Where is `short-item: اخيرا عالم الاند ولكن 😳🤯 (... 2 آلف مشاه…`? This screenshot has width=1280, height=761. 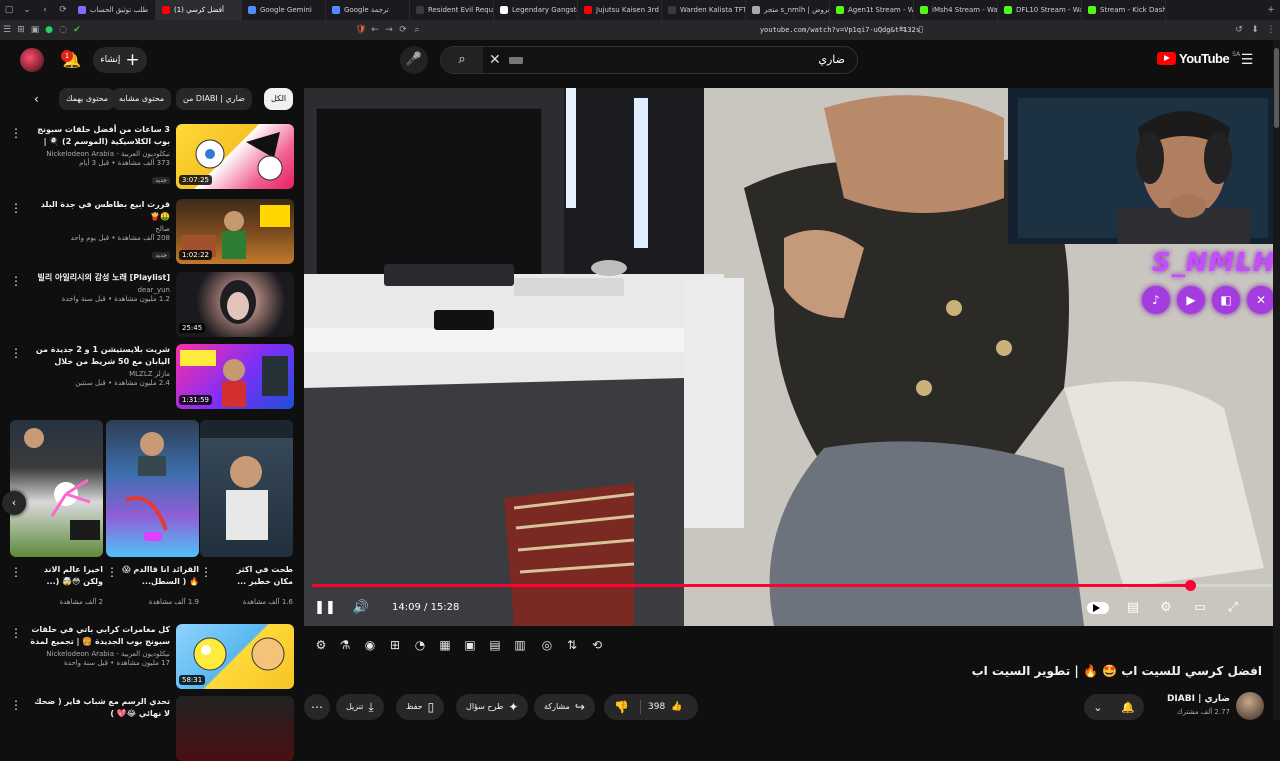 short-item: اخيرا عالم الاند ولكن 😳🤯 (... 2 آلف مشاه… is located at coordinates (56, 517).